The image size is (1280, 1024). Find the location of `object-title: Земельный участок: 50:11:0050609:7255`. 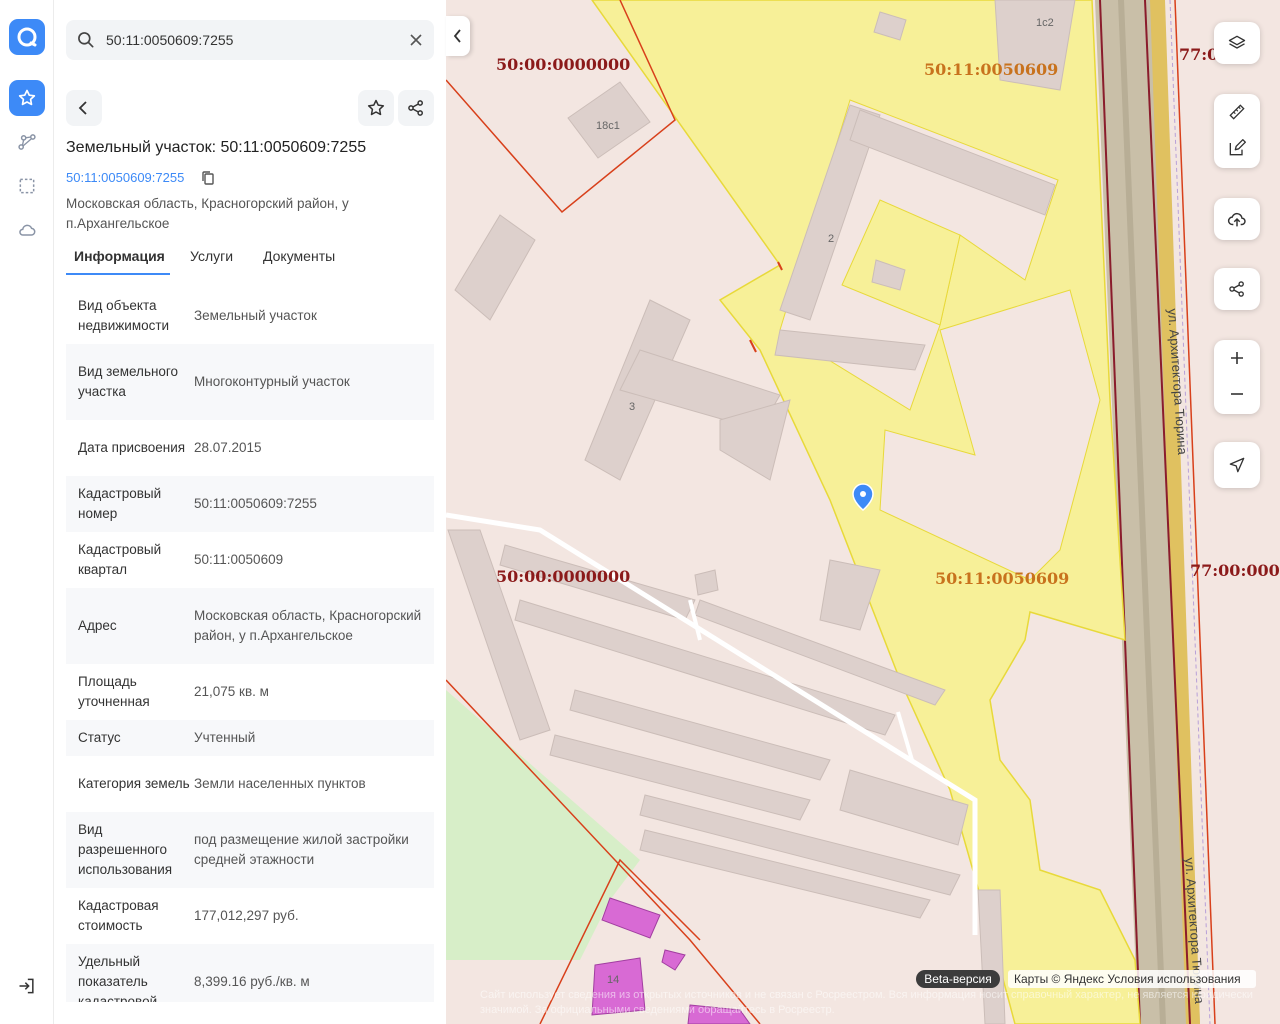

object-title: Земельный участок: 50:11:0050609:7255 is located at coordinates (216, 147).